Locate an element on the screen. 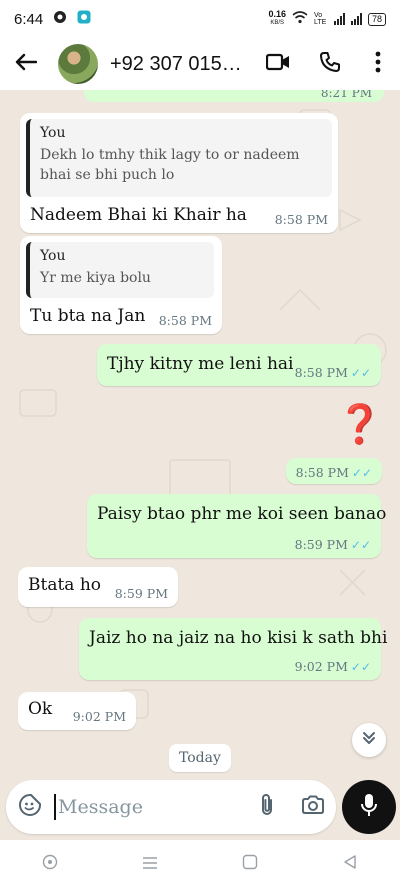  video-call-icon is located at coordinates (277, 64).